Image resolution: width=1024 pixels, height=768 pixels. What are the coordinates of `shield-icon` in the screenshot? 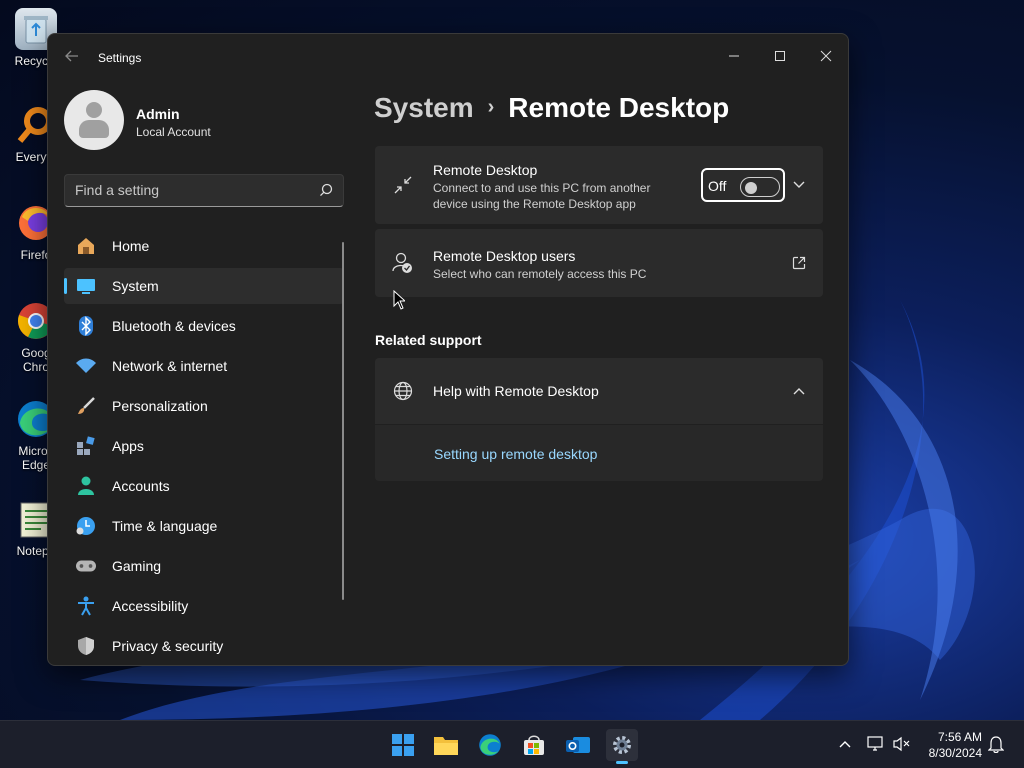 It's located at (86, 646).